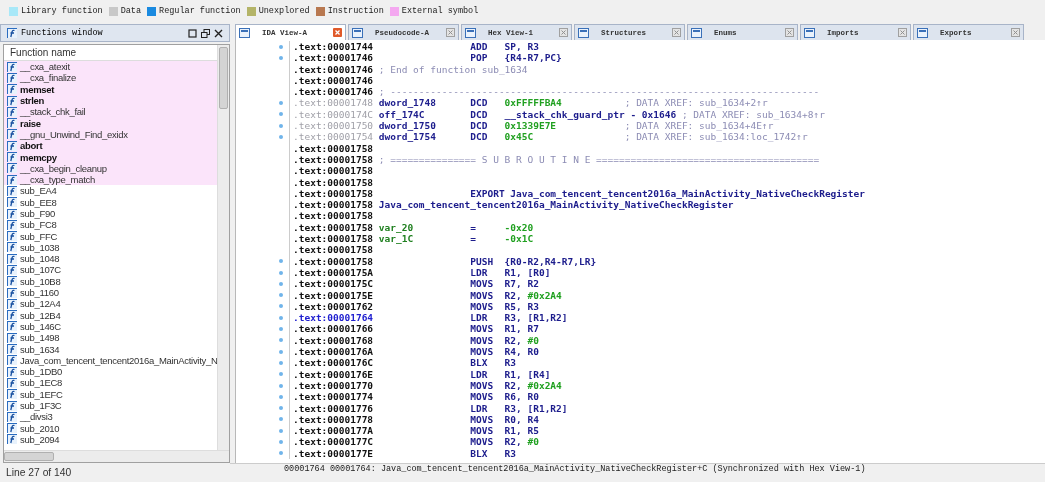  I want to click on column-header: Function name, so click(110, 53).